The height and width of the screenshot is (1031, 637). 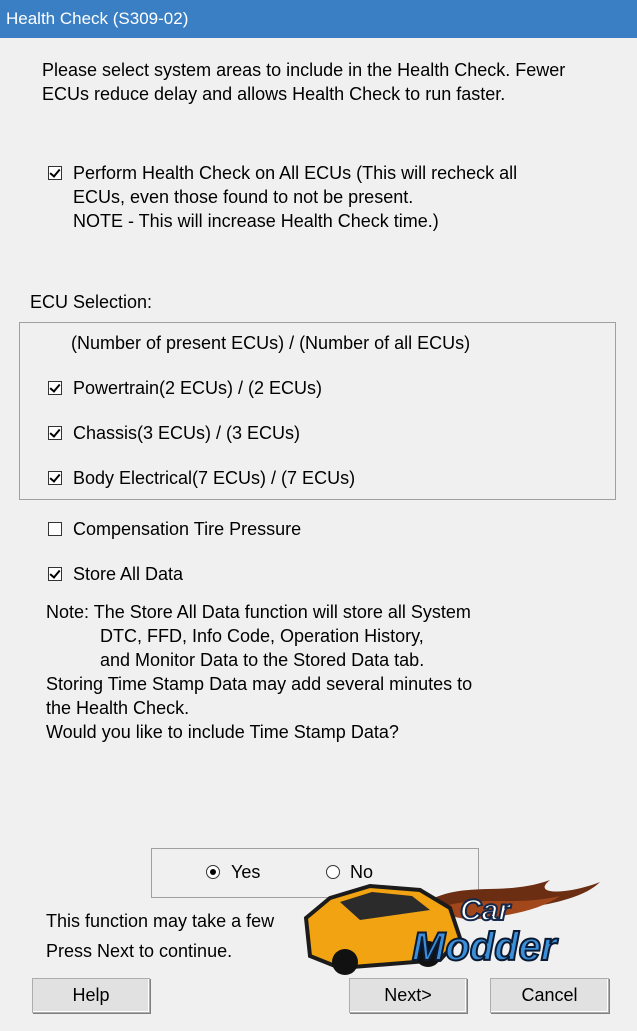 I want to click on next-button: Next>, so click(x=408, y=995).